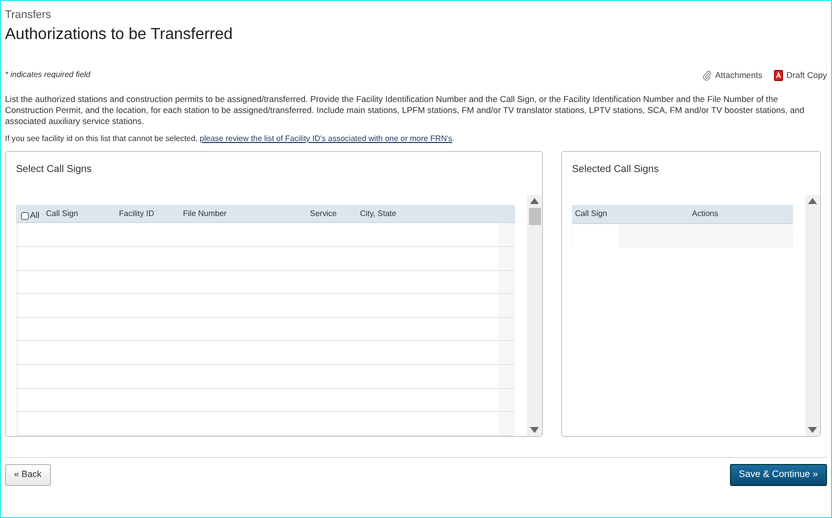 This screenshot has height=518, width=832. Describe the element at coordinates (137, 214) in the screenshot. I see `column-header: Facility ID` at that location.